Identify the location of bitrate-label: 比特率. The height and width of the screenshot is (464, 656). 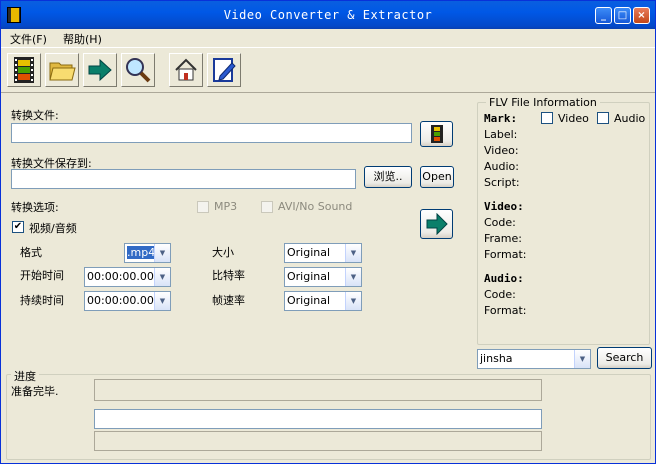
(228, 275).